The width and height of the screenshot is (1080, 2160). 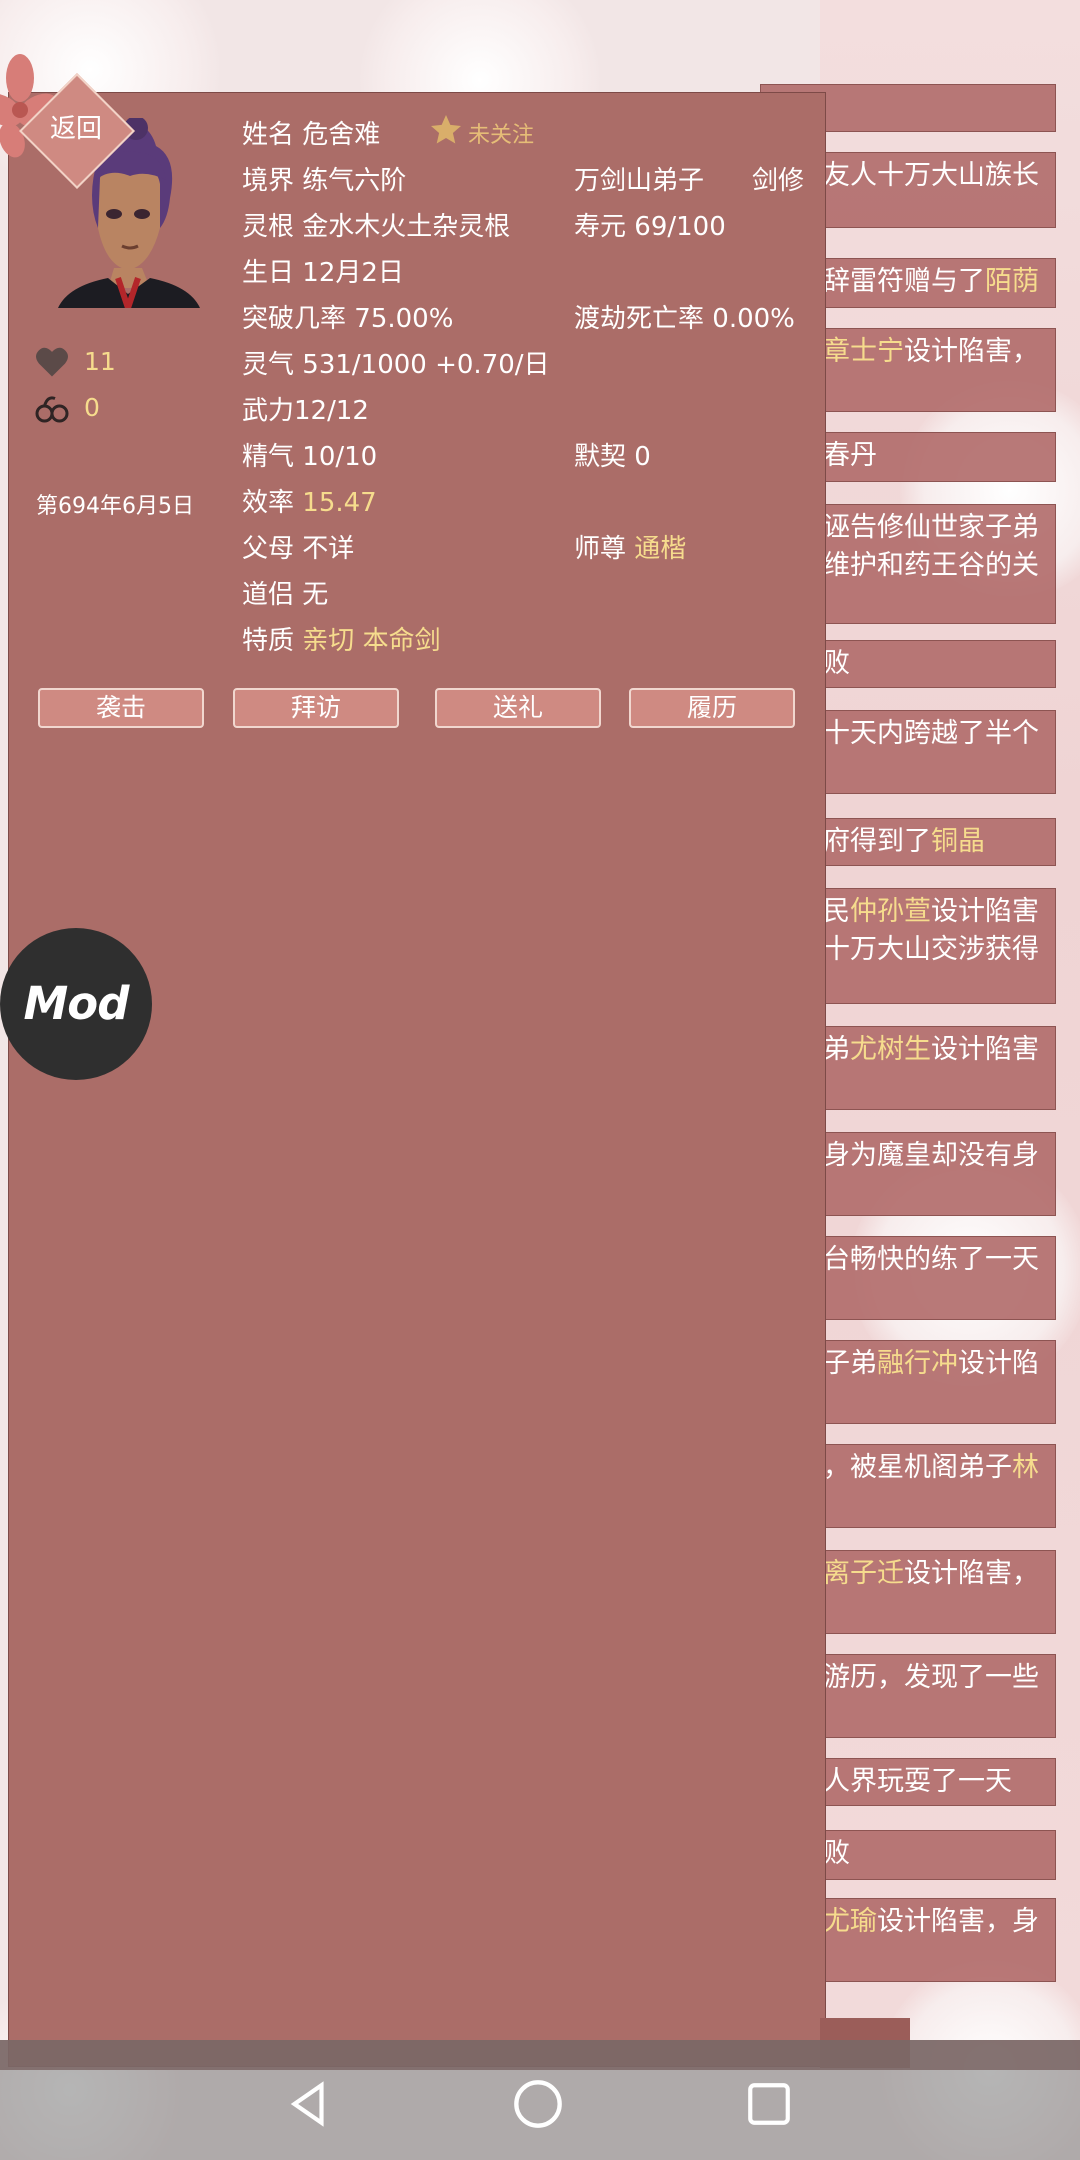 I want to click on efficiency-value: 15.47, so click(x=339, y=503).